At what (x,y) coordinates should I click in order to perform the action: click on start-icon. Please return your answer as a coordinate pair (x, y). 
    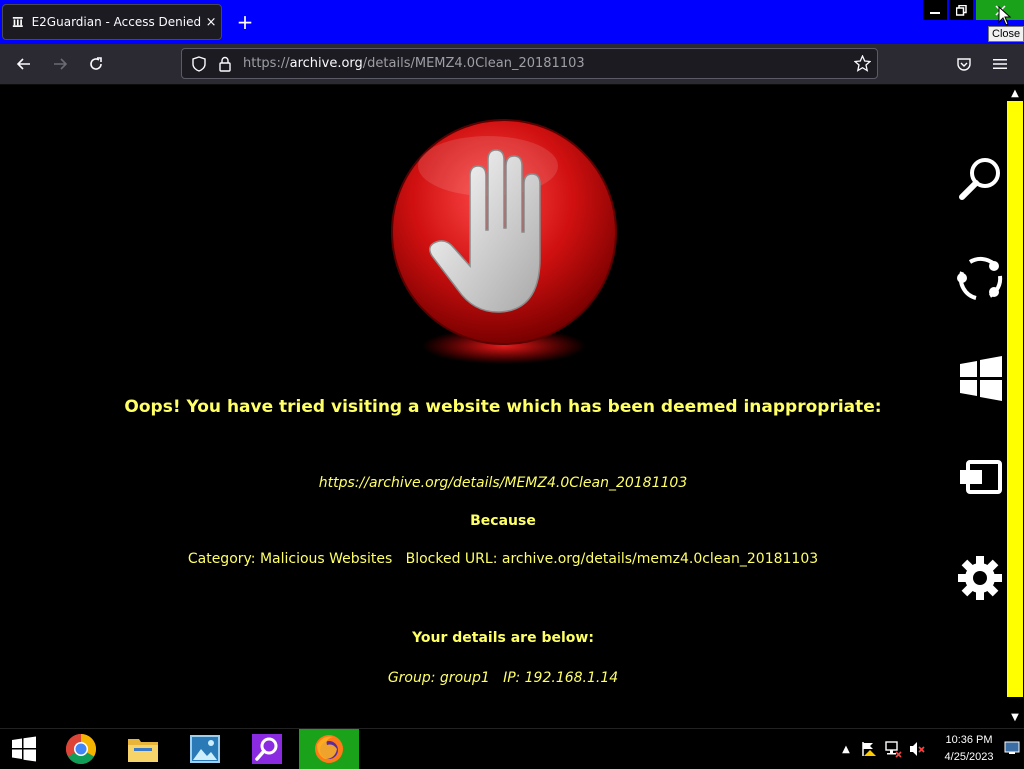
    Looking at the image, I should click on (980, 378).